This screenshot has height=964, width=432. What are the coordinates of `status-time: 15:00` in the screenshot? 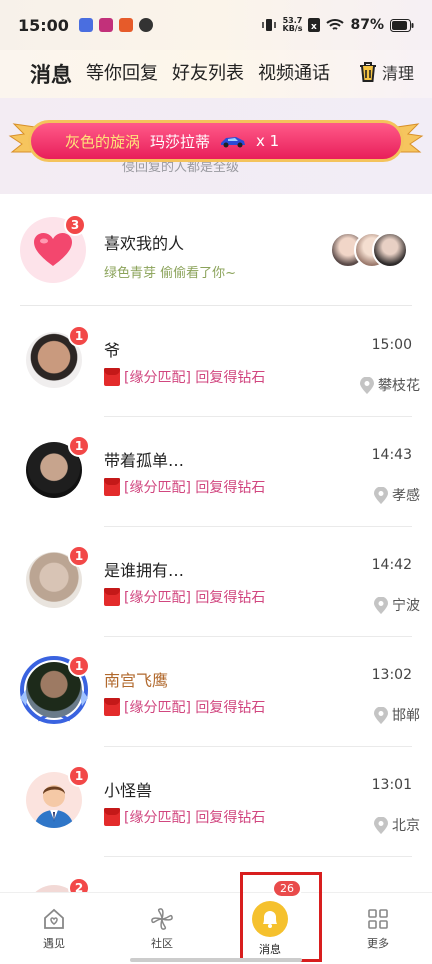 It's located at (43, 25).